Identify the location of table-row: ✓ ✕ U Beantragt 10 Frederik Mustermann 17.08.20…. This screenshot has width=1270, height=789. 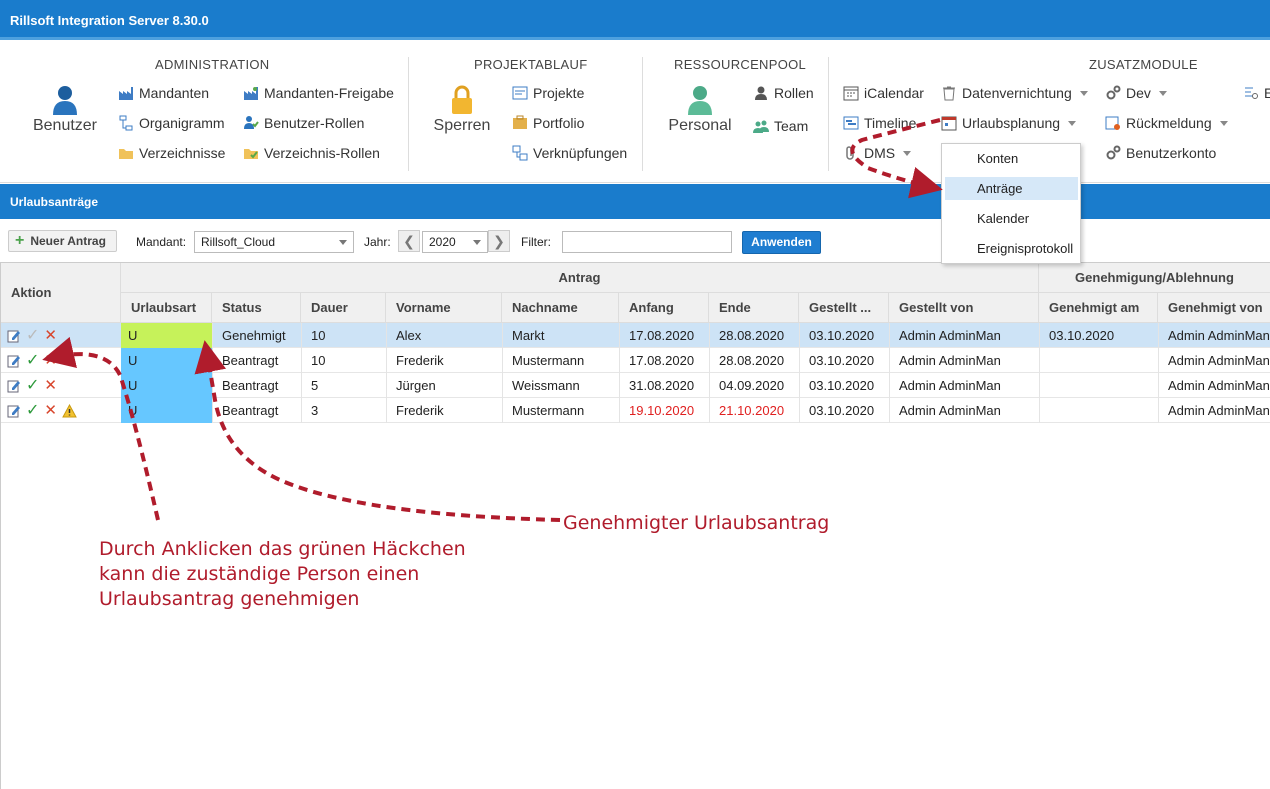
(635, 360).